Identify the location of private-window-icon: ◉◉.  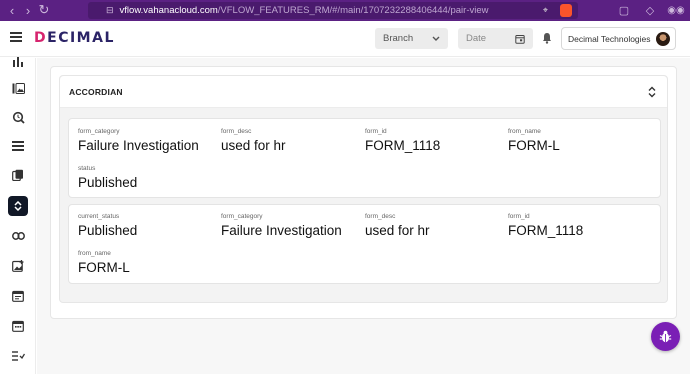
(675, 10).